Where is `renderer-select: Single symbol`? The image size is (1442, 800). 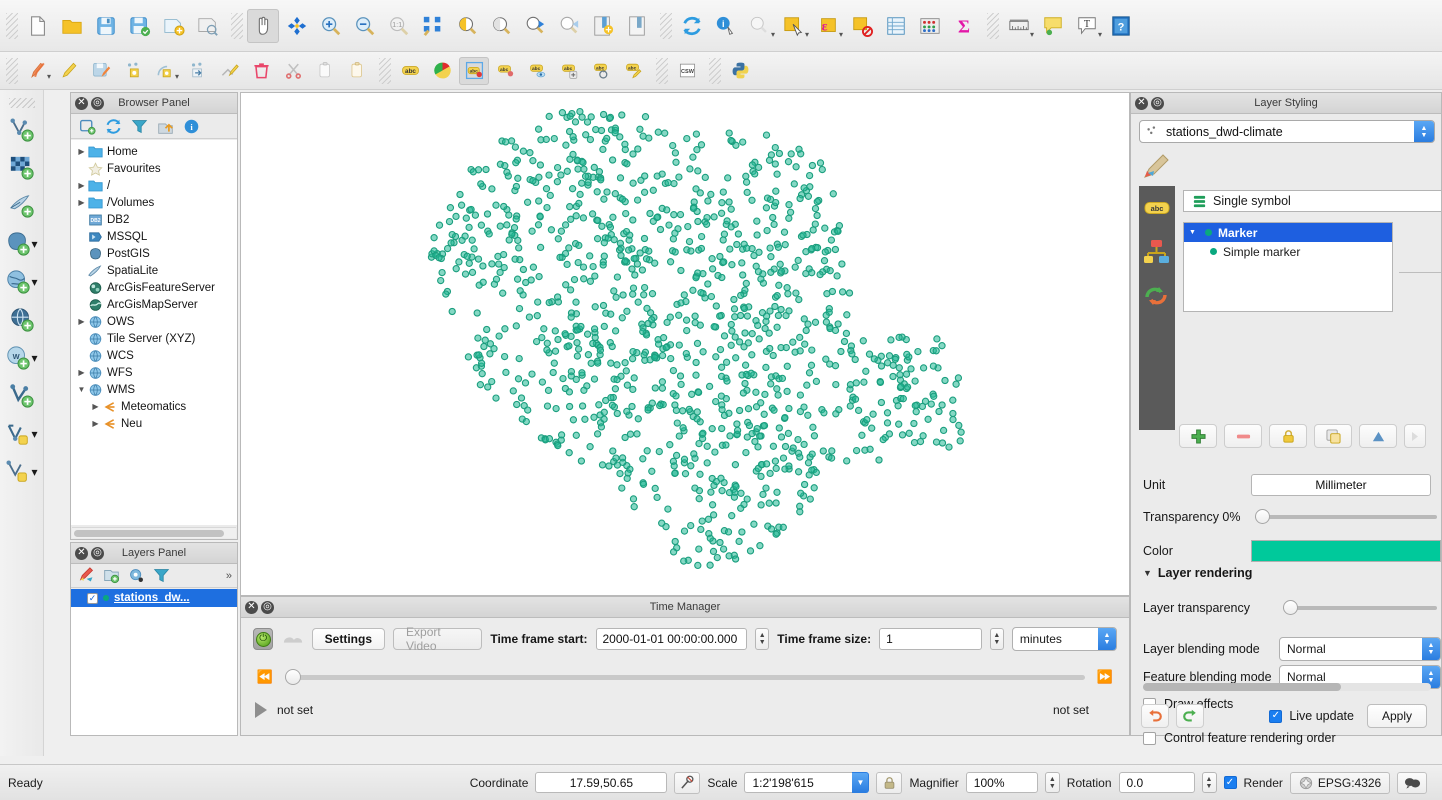 renderer-select: Single symbol is located at coordinates (1312, 201).